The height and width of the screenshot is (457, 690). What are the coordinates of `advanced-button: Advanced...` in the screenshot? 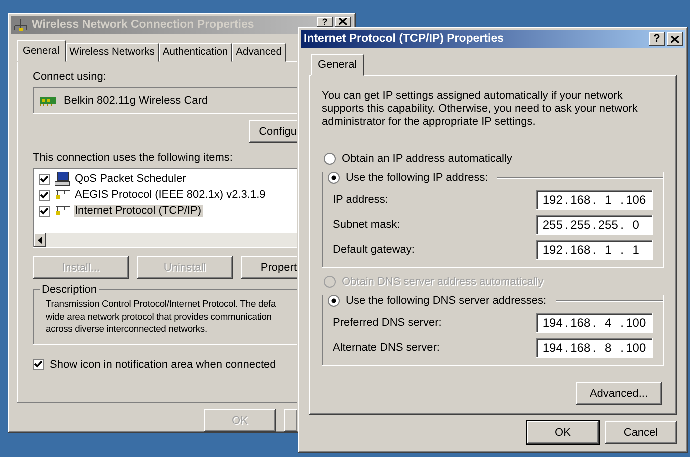 It's located at (619, 393).